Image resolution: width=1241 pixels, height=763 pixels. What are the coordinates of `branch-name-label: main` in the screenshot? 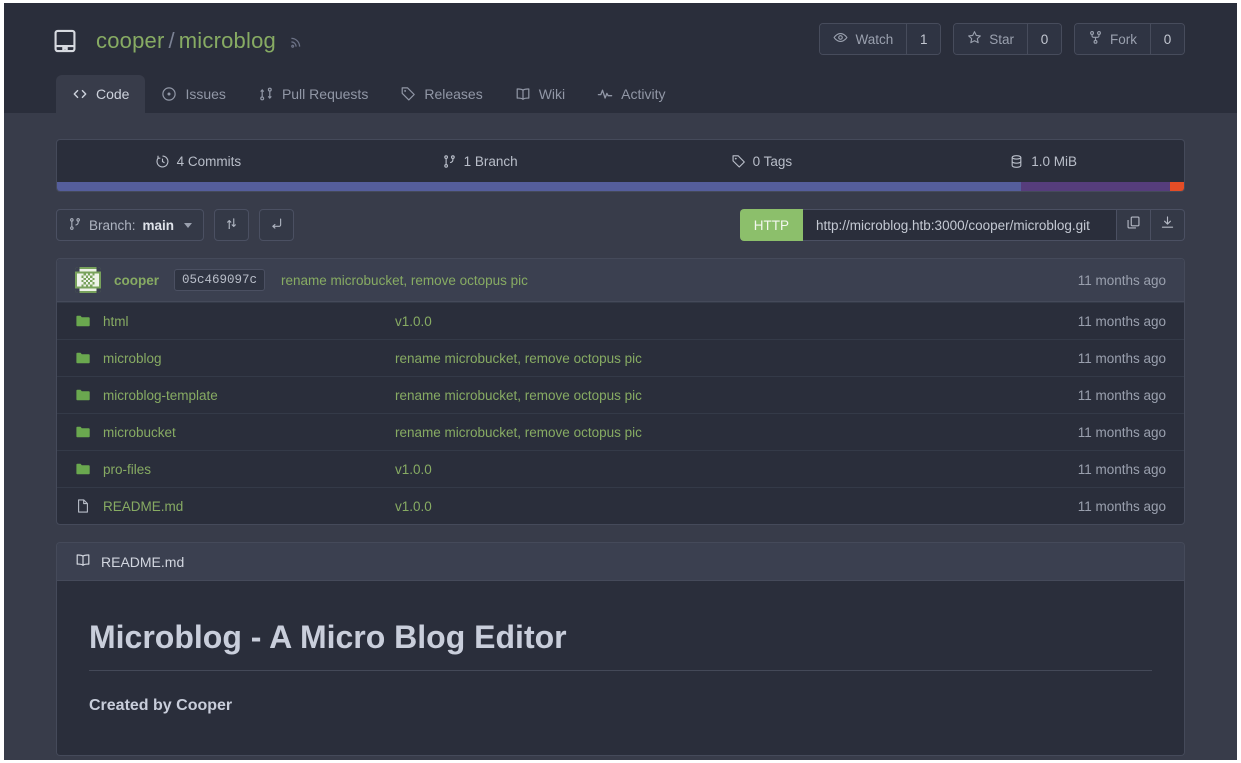 It's located at (158, 225).